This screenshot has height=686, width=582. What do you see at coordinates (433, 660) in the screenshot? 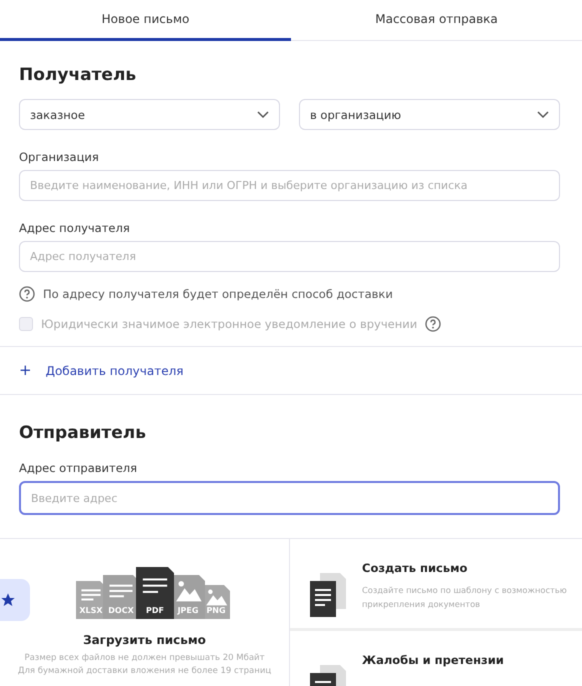
I see `action-title: Жалобы и претензии` at bounding box center [433, 660].